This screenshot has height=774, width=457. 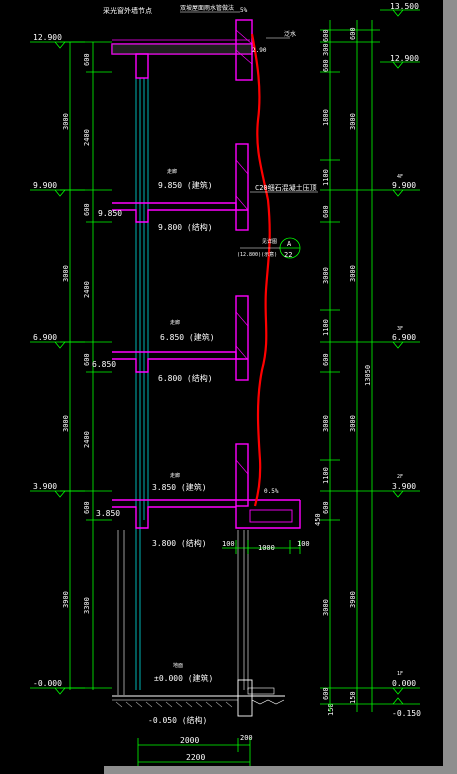 I want to click on ledge-dim-1000: 1000, so click(x=266, y=548).